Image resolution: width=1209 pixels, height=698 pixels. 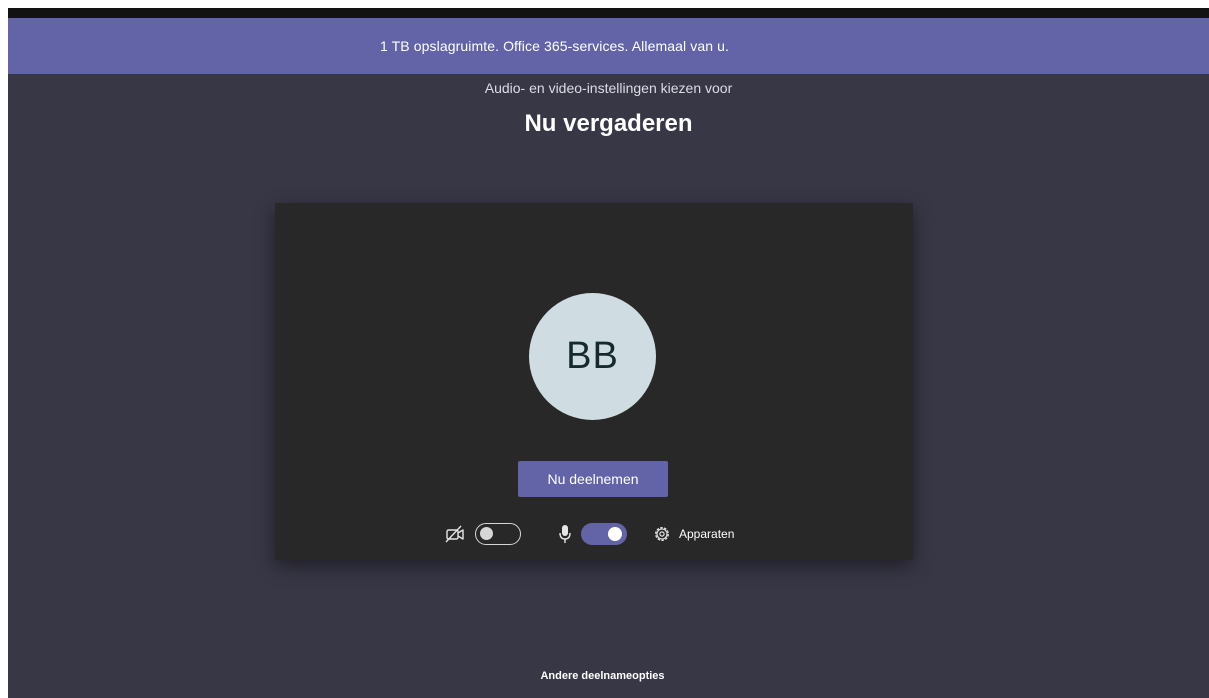 What do you see at coordinates (608, 123) in the screenshot?
I see `page-title: Nu vergaderen` at bounding box center [608, 123].